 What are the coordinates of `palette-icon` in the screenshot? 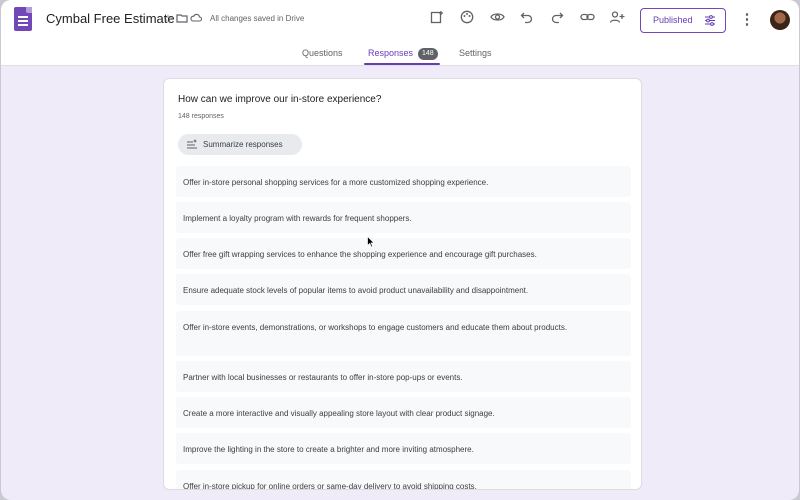 It's located at (467, 20).